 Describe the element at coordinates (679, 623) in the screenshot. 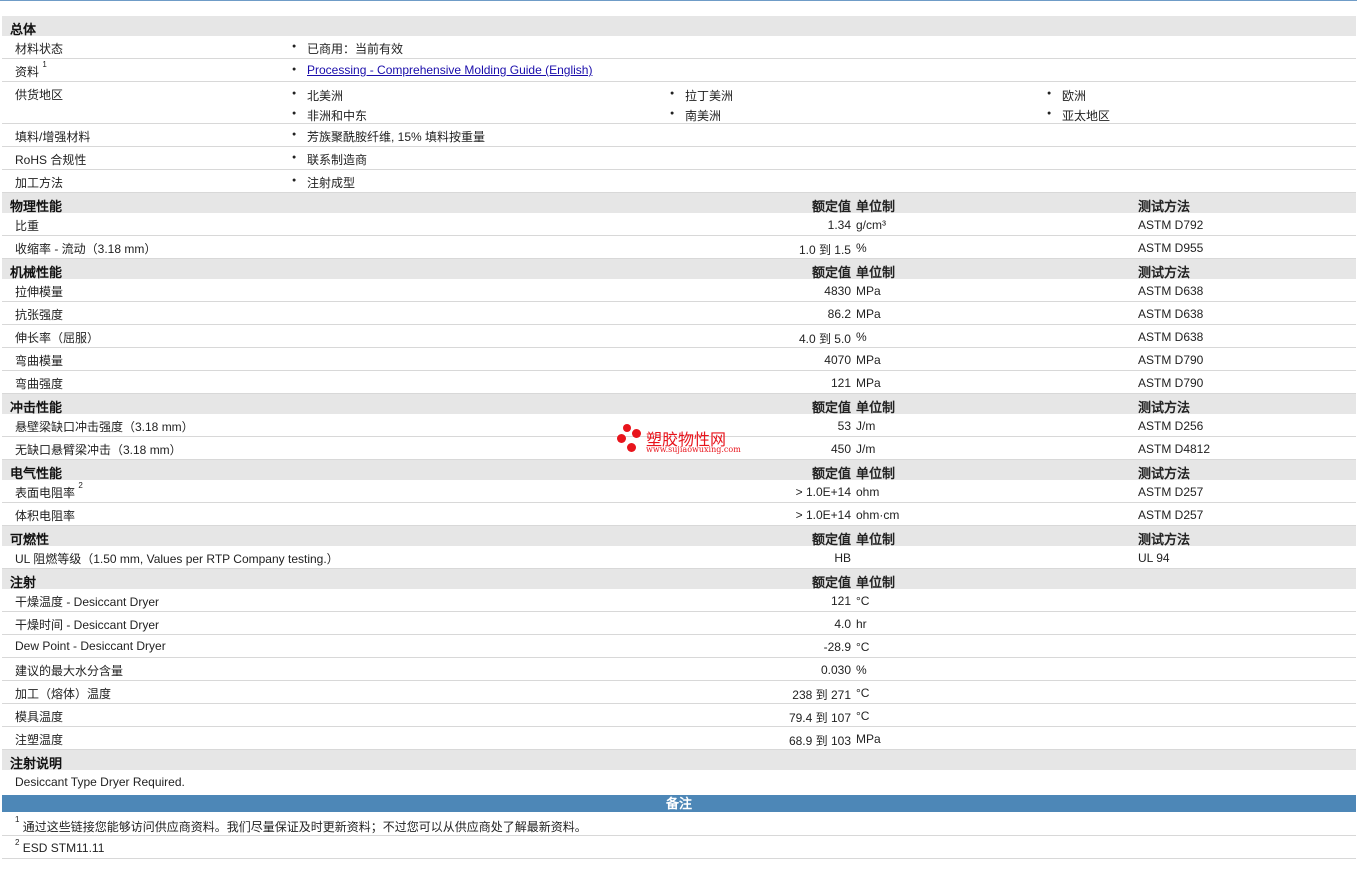

I see `property-row: 干燥时间 - Desiccant Dryer 4.0 hr` at that location.